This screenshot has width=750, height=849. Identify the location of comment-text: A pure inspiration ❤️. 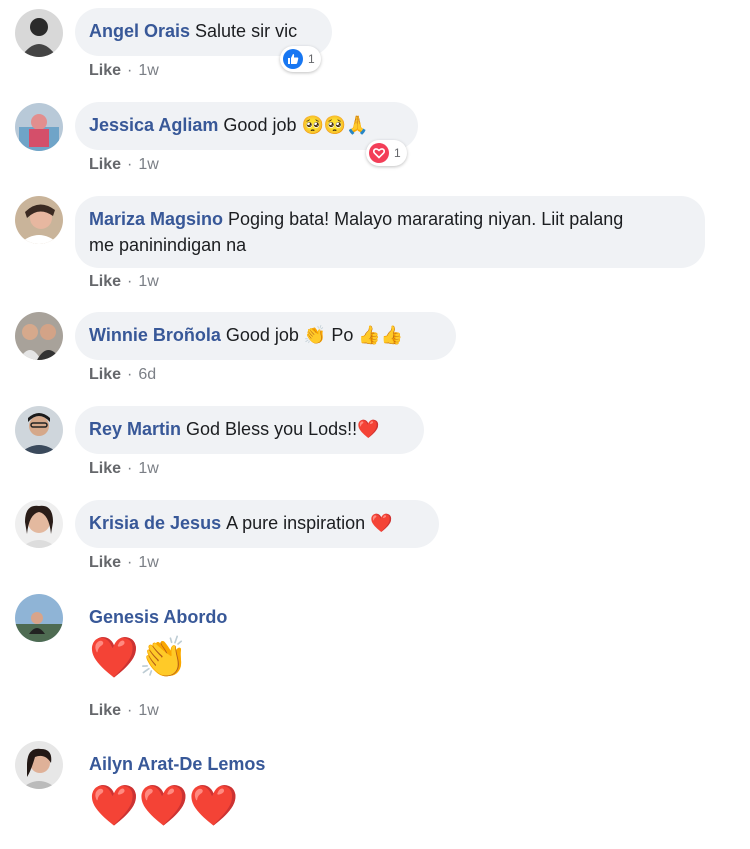
(309, 523).